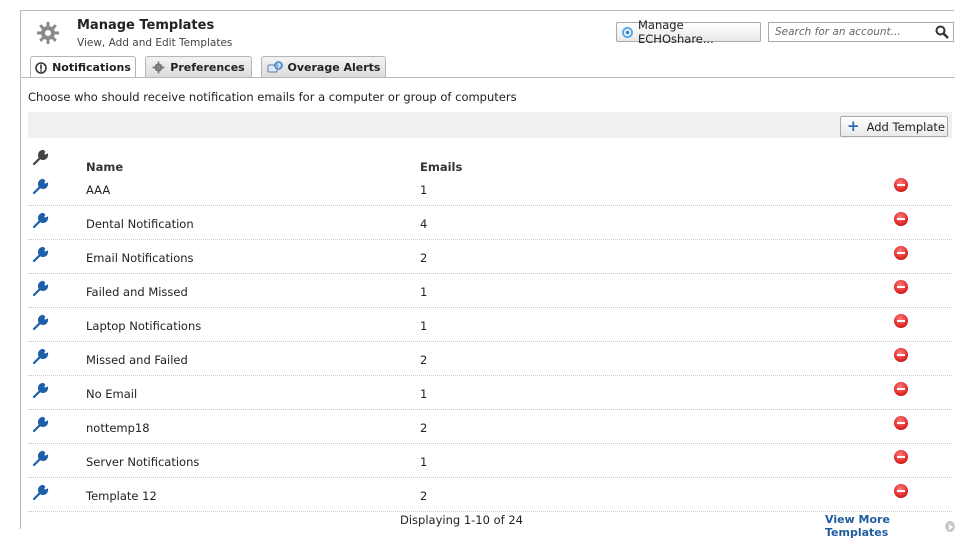 This screenshot has width=955, height=539. What do you see at coordinates (118, 428) in the screenshot?
I see `template-name: nottemp18` at bounding box center [118, 428].